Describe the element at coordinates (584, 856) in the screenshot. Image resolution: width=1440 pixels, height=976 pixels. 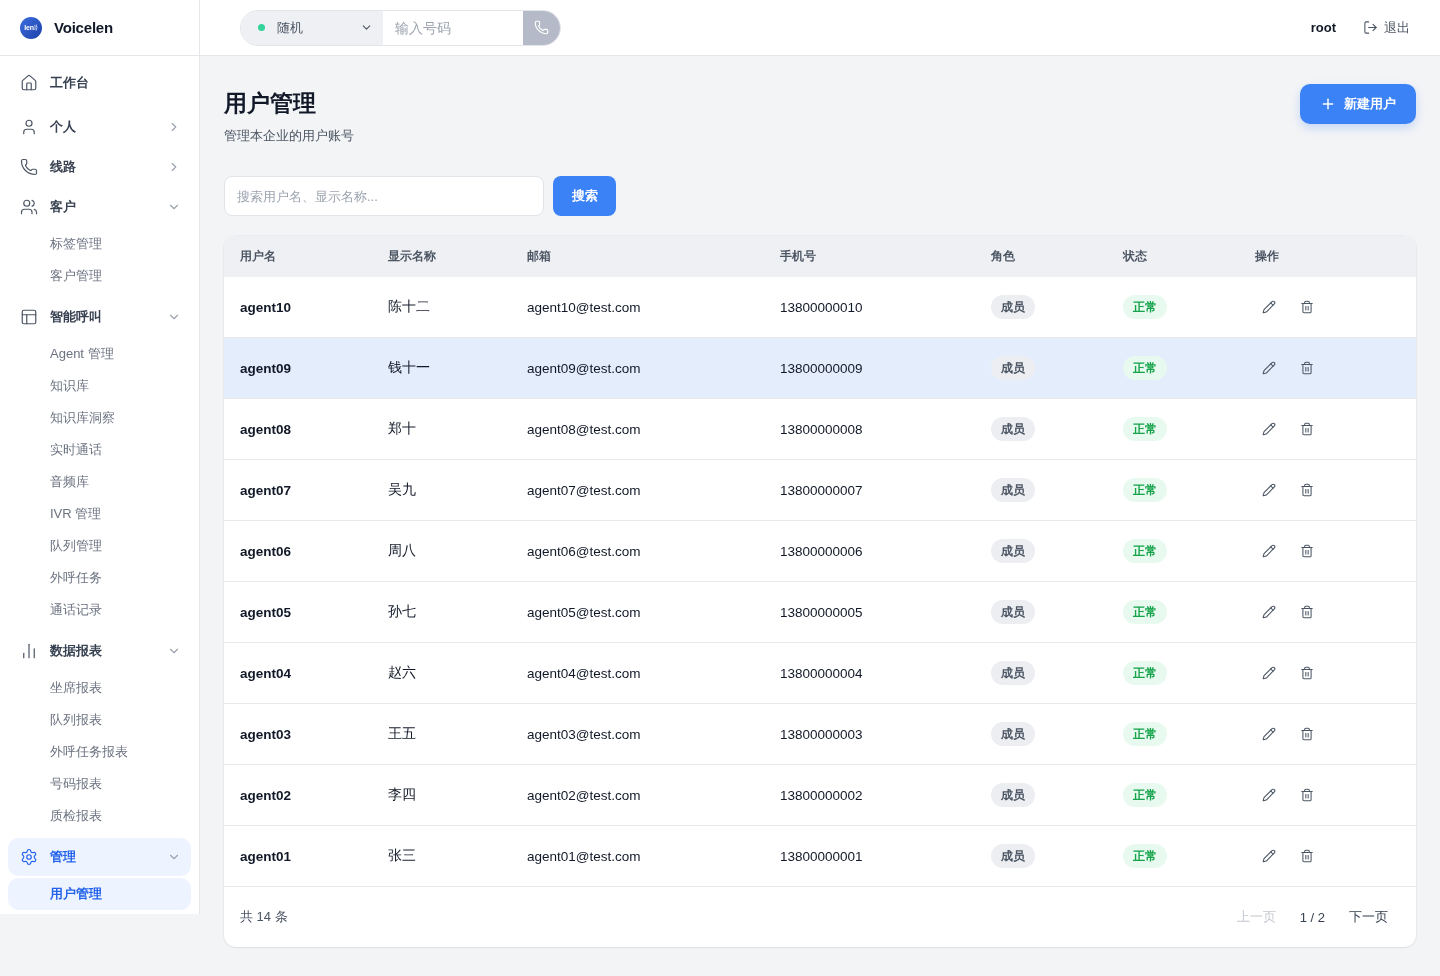
I see `email: agent01@test.com` at that location.